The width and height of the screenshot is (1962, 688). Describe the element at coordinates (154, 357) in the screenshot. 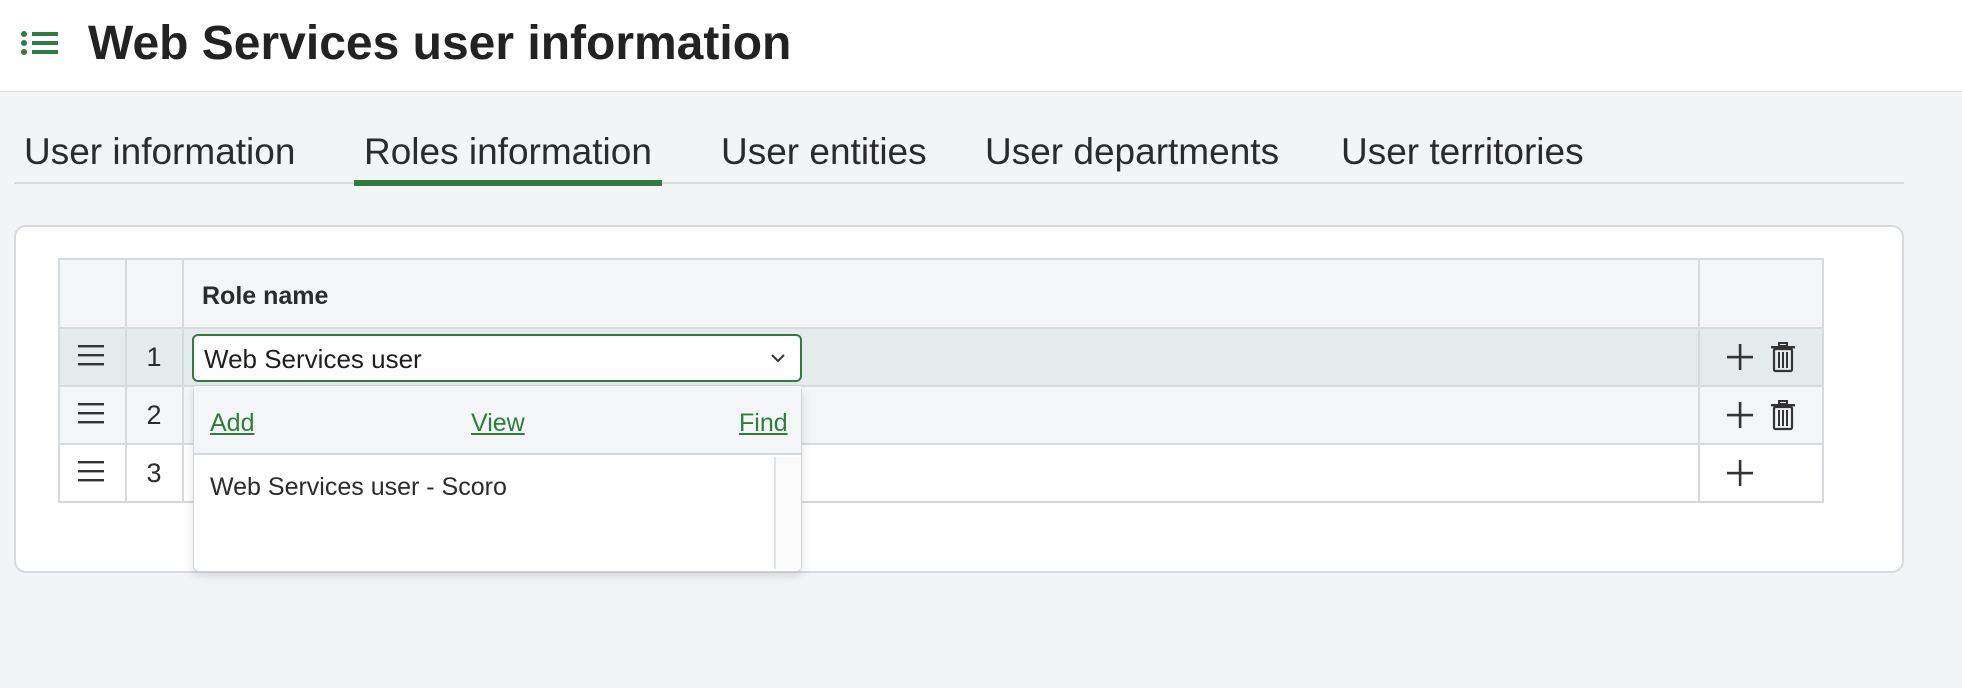

I see `row-number: 1` at that location.